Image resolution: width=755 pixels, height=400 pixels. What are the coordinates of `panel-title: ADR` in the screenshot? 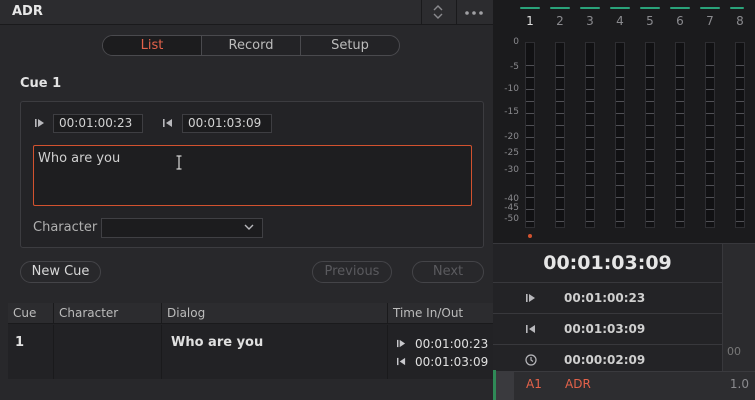 It's located at (27, 11).